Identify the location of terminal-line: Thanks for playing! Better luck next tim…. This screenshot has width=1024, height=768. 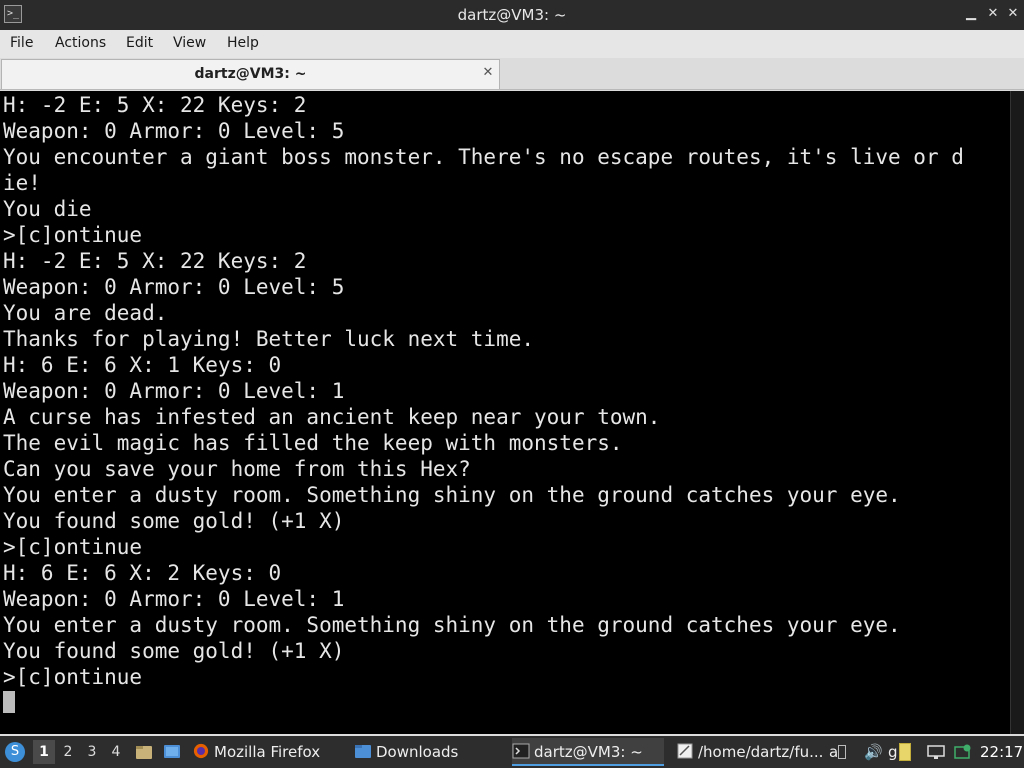
(269, 339).